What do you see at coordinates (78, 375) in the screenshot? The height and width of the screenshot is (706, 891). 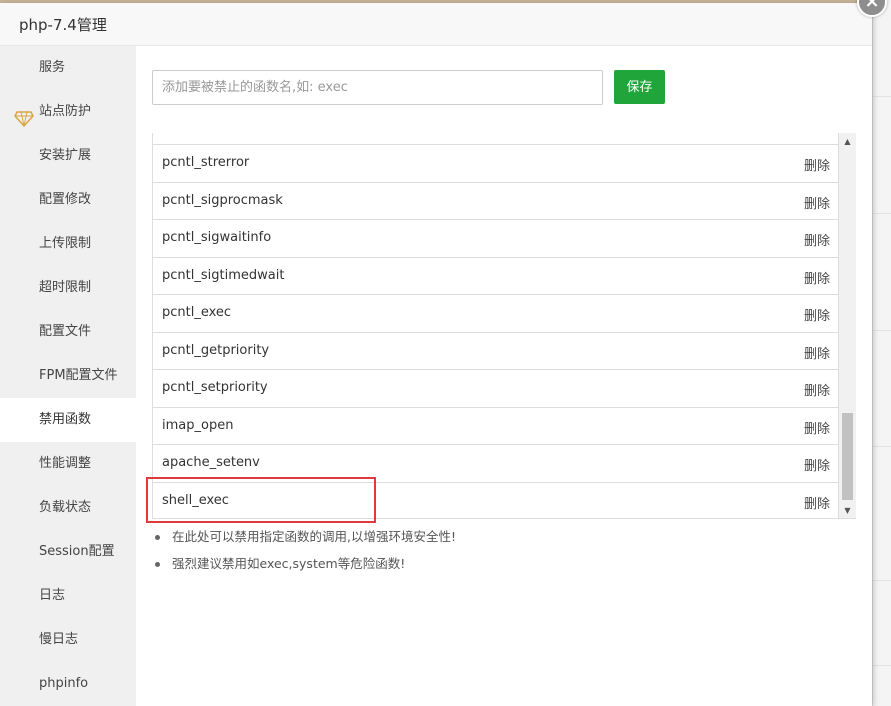 I see `sidebar-item-label: FPM配置文件` at bounding box center [78, 375].